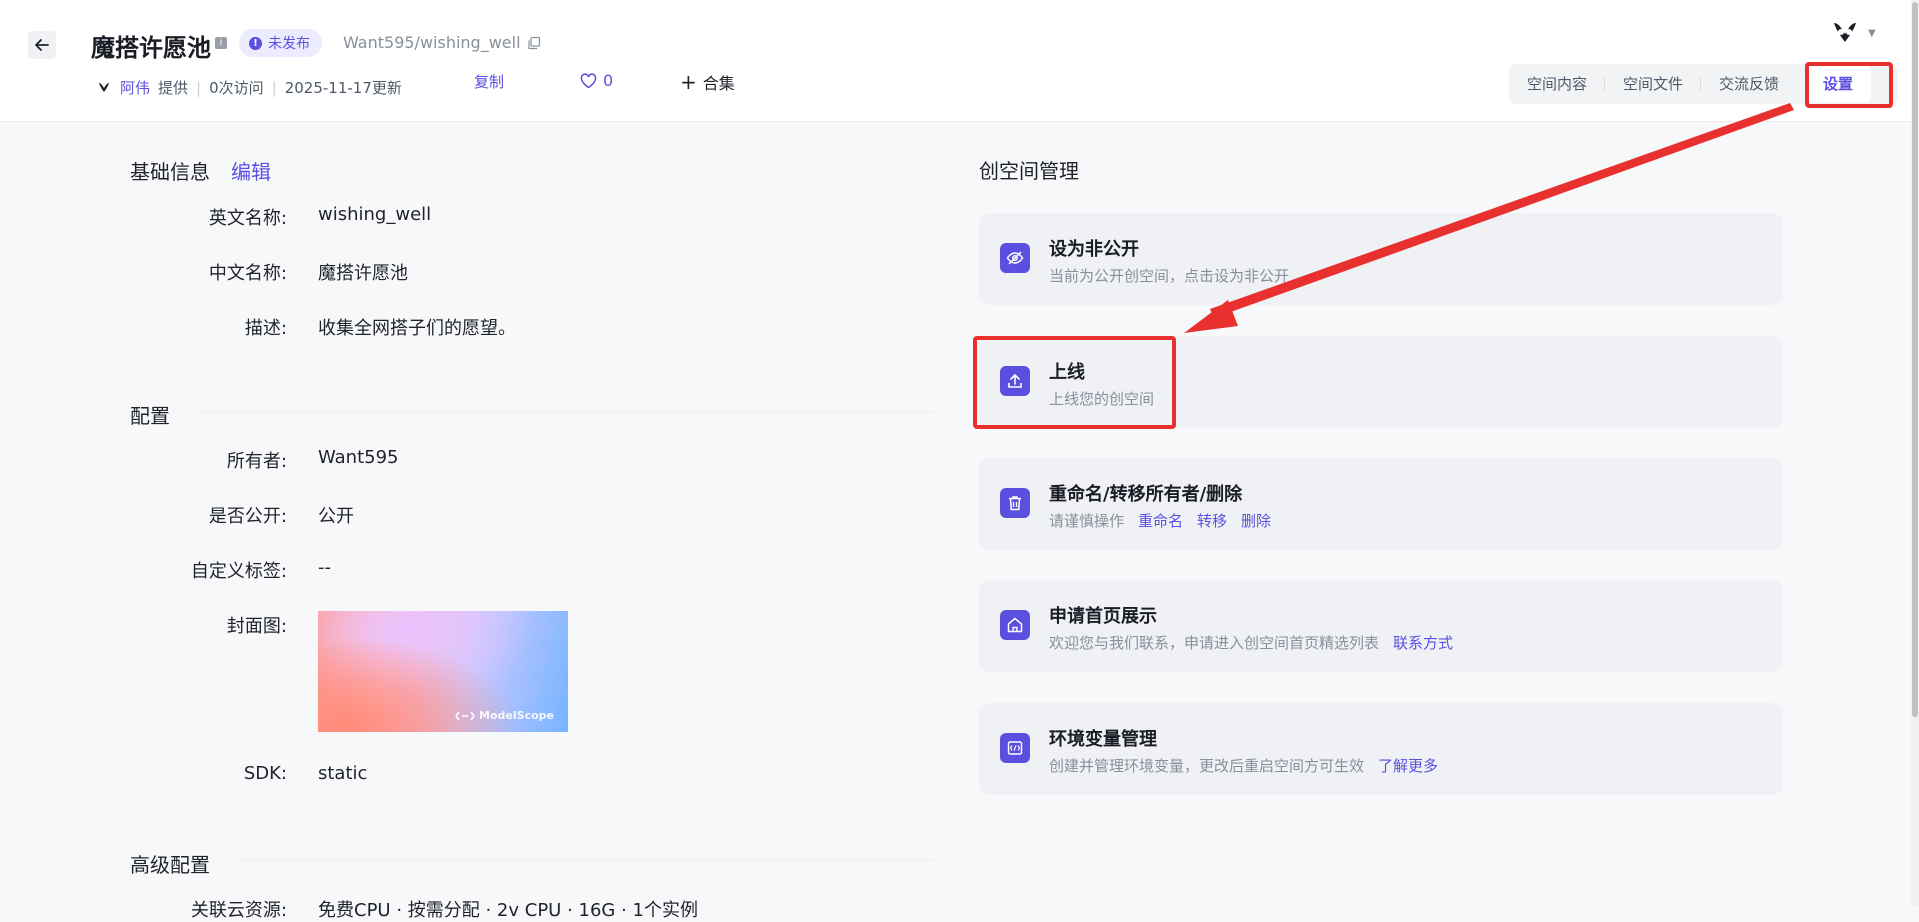  What do you see at coordinates (1915, 359) in the screenshot?
I see `scrollbar-thumb` at bounding box center [1915, 359].